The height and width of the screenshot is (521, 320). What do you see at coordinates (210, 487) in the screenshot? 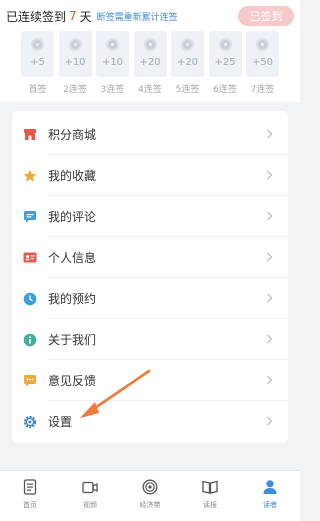
I see `newspaper-icon` at bounding box center [210, 487].